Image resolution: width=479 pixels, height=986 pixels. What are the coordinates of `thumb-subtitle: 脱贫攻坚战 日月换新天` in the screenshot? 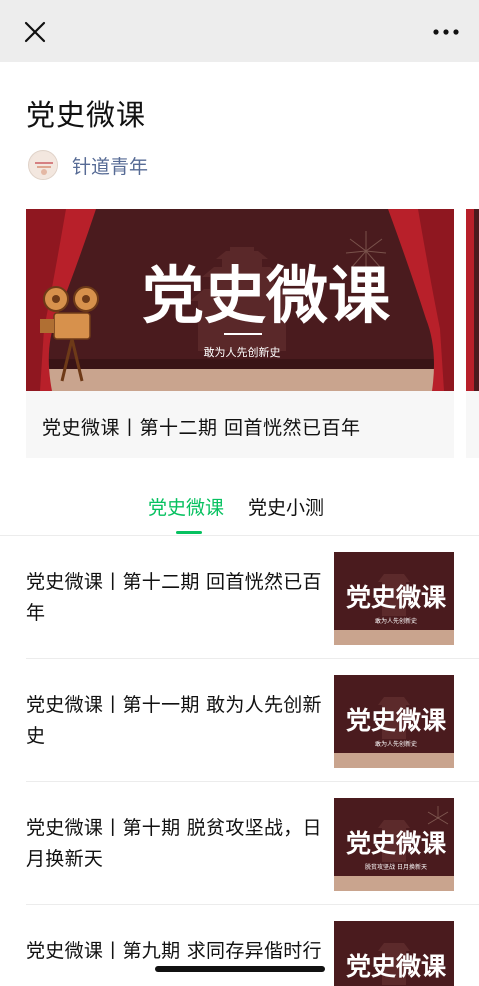 It's located at (396, 867).